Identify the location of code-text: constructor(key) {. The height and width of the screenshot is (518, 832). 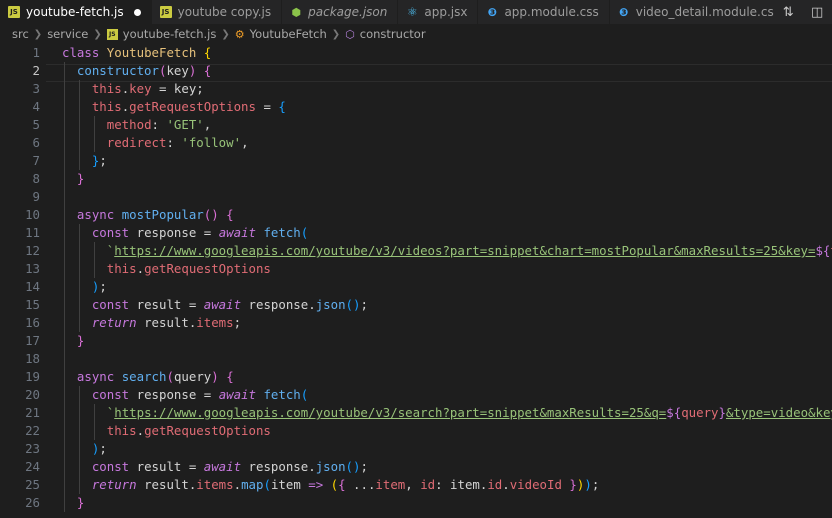
(144, 70).